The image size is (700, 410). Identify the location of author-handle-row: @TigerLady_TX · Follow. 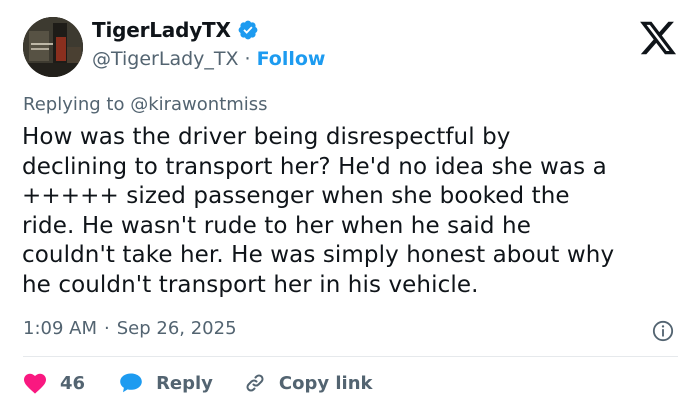
(208, 59).